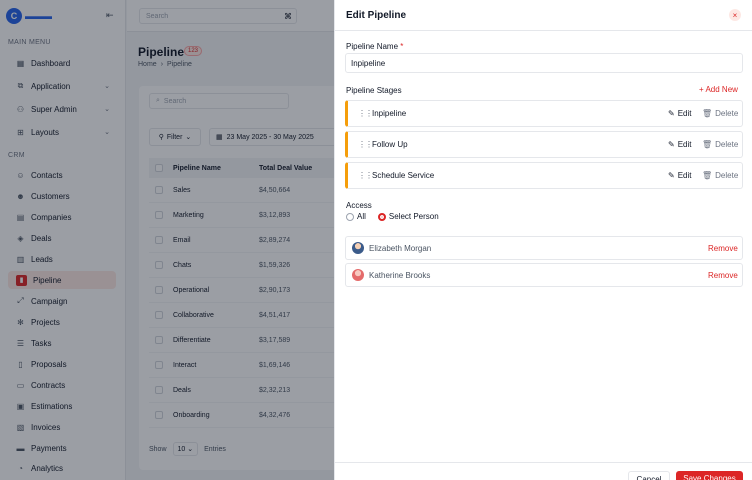  Describe the element at coordinates (402, 46) in the screenshot. I see `required-mark: *` at that location.